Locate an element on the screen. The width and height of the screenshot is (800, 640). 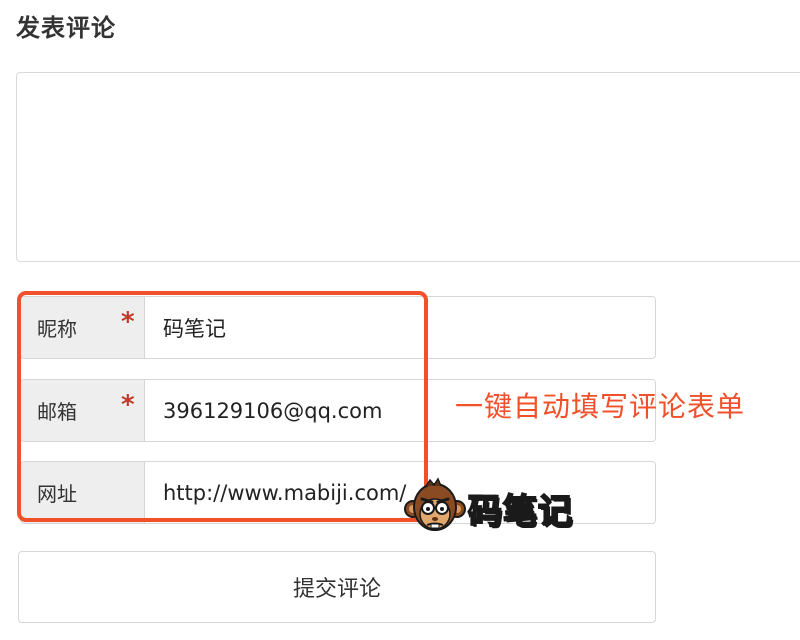
website-label: 网址 is located at coordinates (57, 494).